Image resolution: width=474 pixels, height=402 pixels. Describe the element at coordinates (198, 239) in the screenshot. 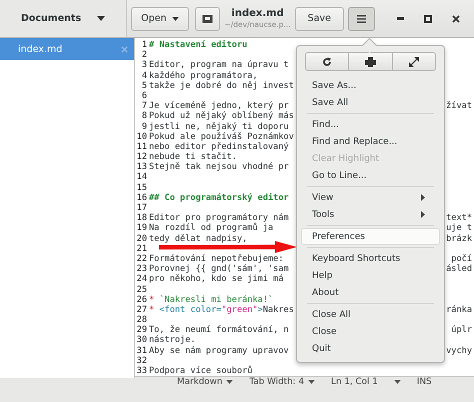

I see `code-line: tedy dělat nadpisy,` at that location.